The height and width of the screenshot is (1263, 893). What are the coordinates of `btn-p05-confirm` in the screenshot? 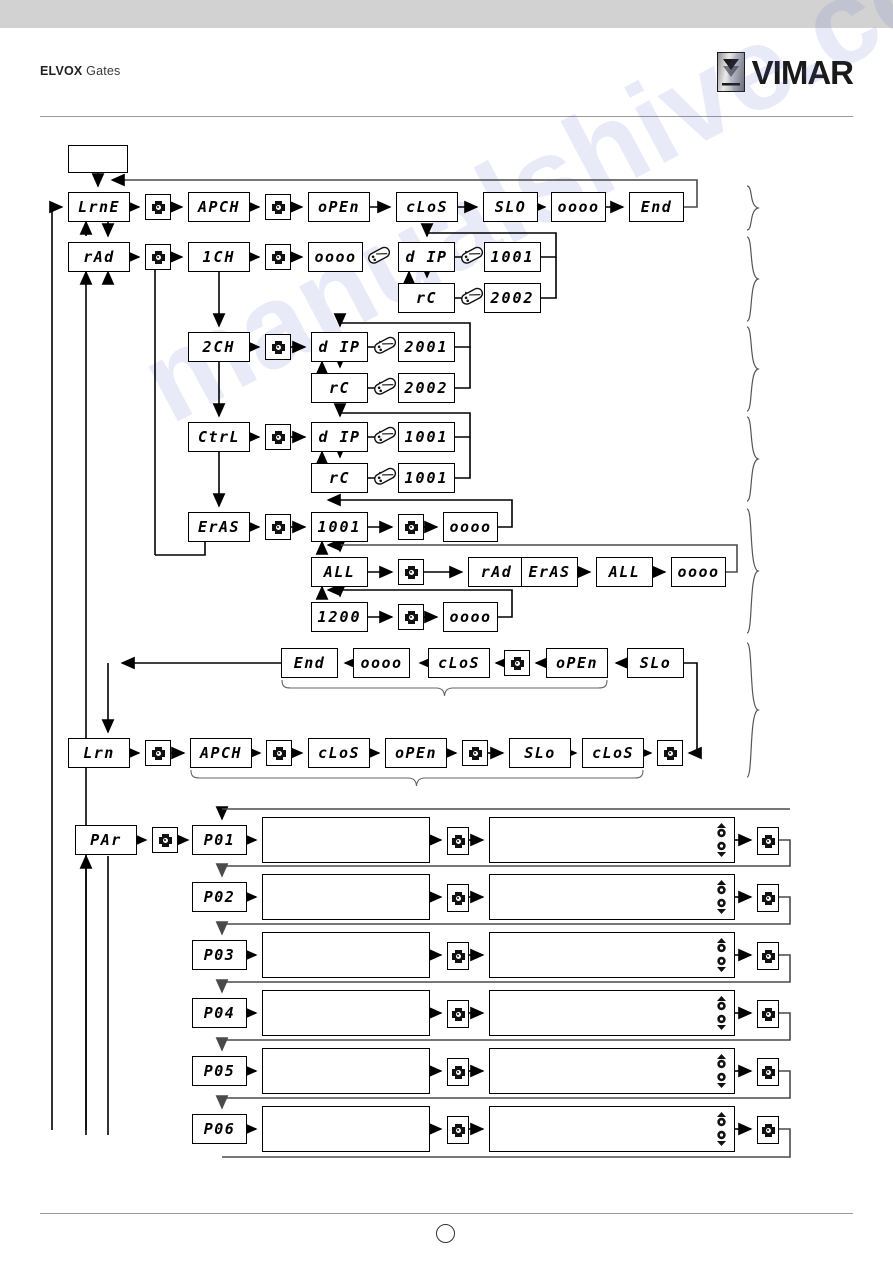 It's located at (458, 1072).